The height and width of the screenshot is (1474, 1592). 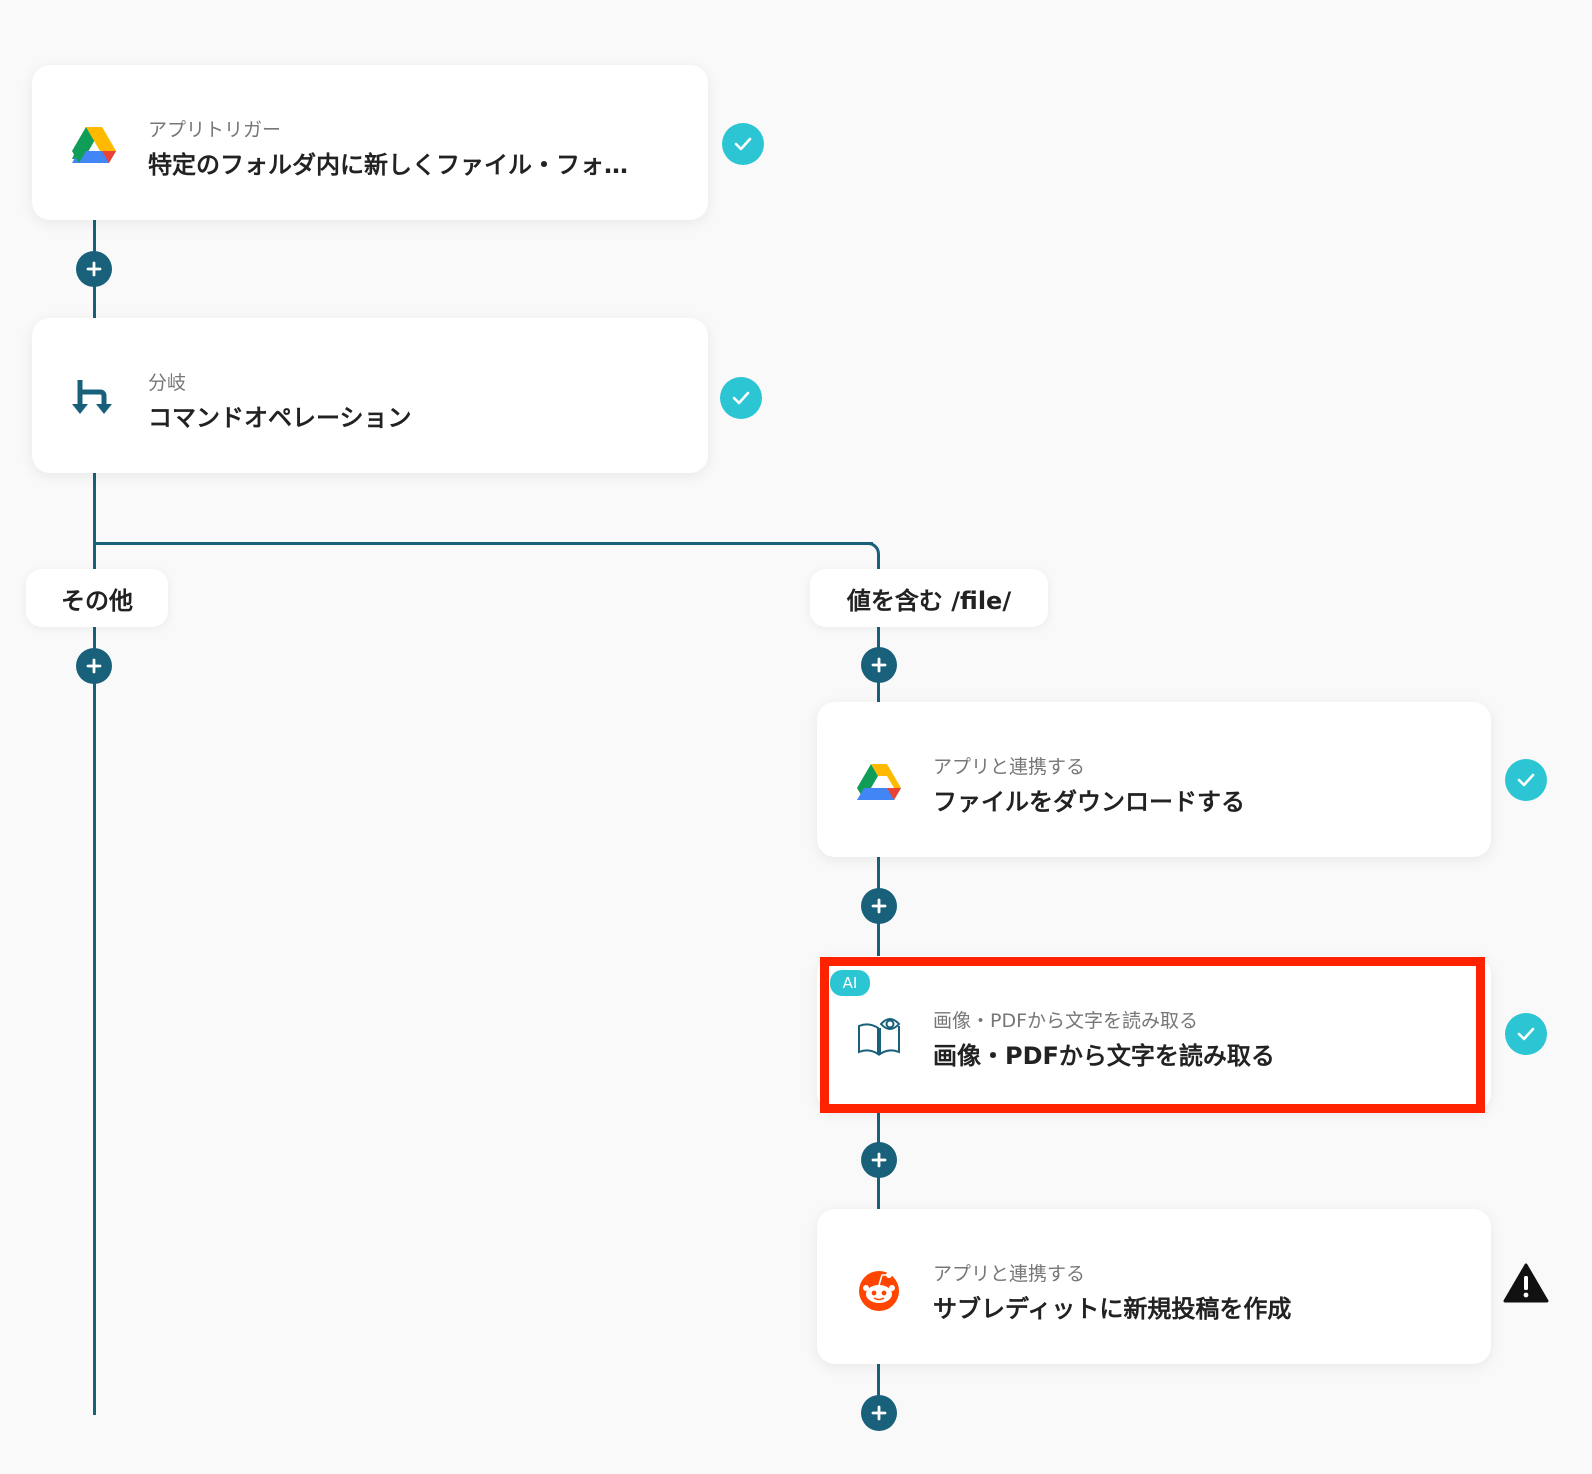 I want to click on step-title: コマンドオペレーション, so click(x=280, y=418).